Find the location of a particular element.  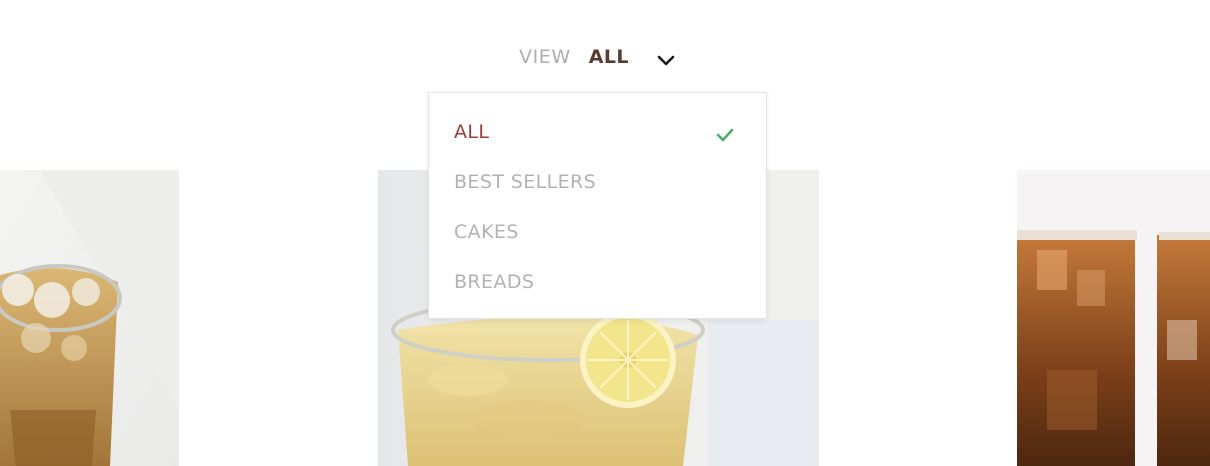

view-dropdown-menu: ALL BEST SELLERS CAKES BREADS is located at coordinates (597, 205).